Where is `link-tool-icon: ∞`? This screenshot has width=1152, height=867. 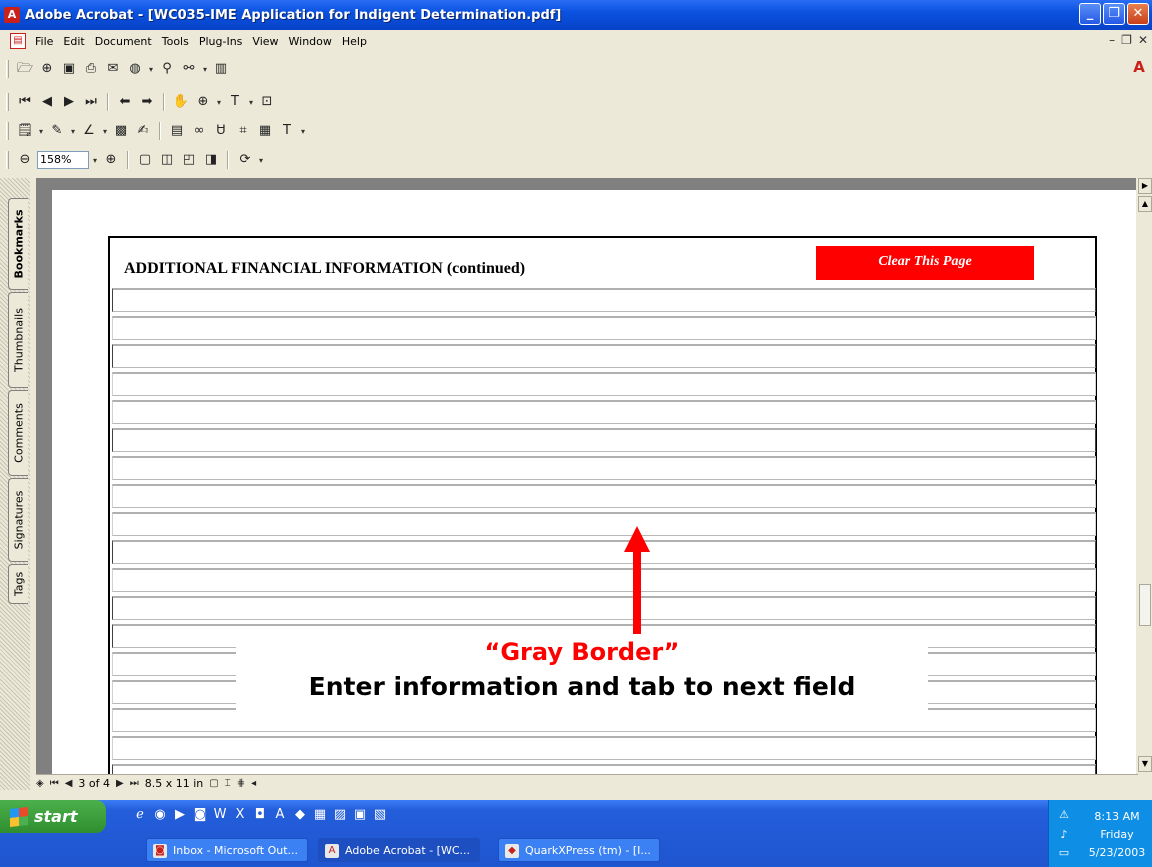
link-tool-icon: ∞ is located at coordinates (199, 131).